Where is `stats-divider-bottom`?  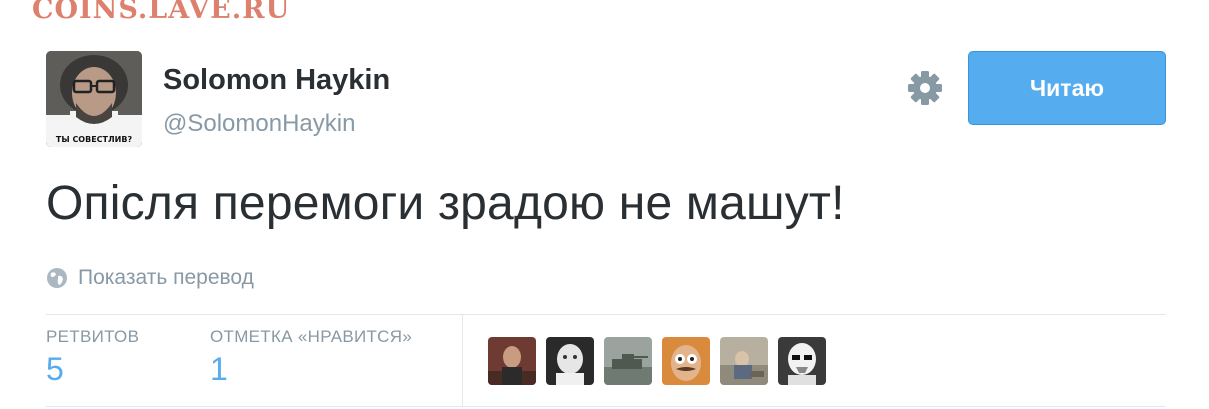
stats-divider-bottom is located at coordinates (606, 406).